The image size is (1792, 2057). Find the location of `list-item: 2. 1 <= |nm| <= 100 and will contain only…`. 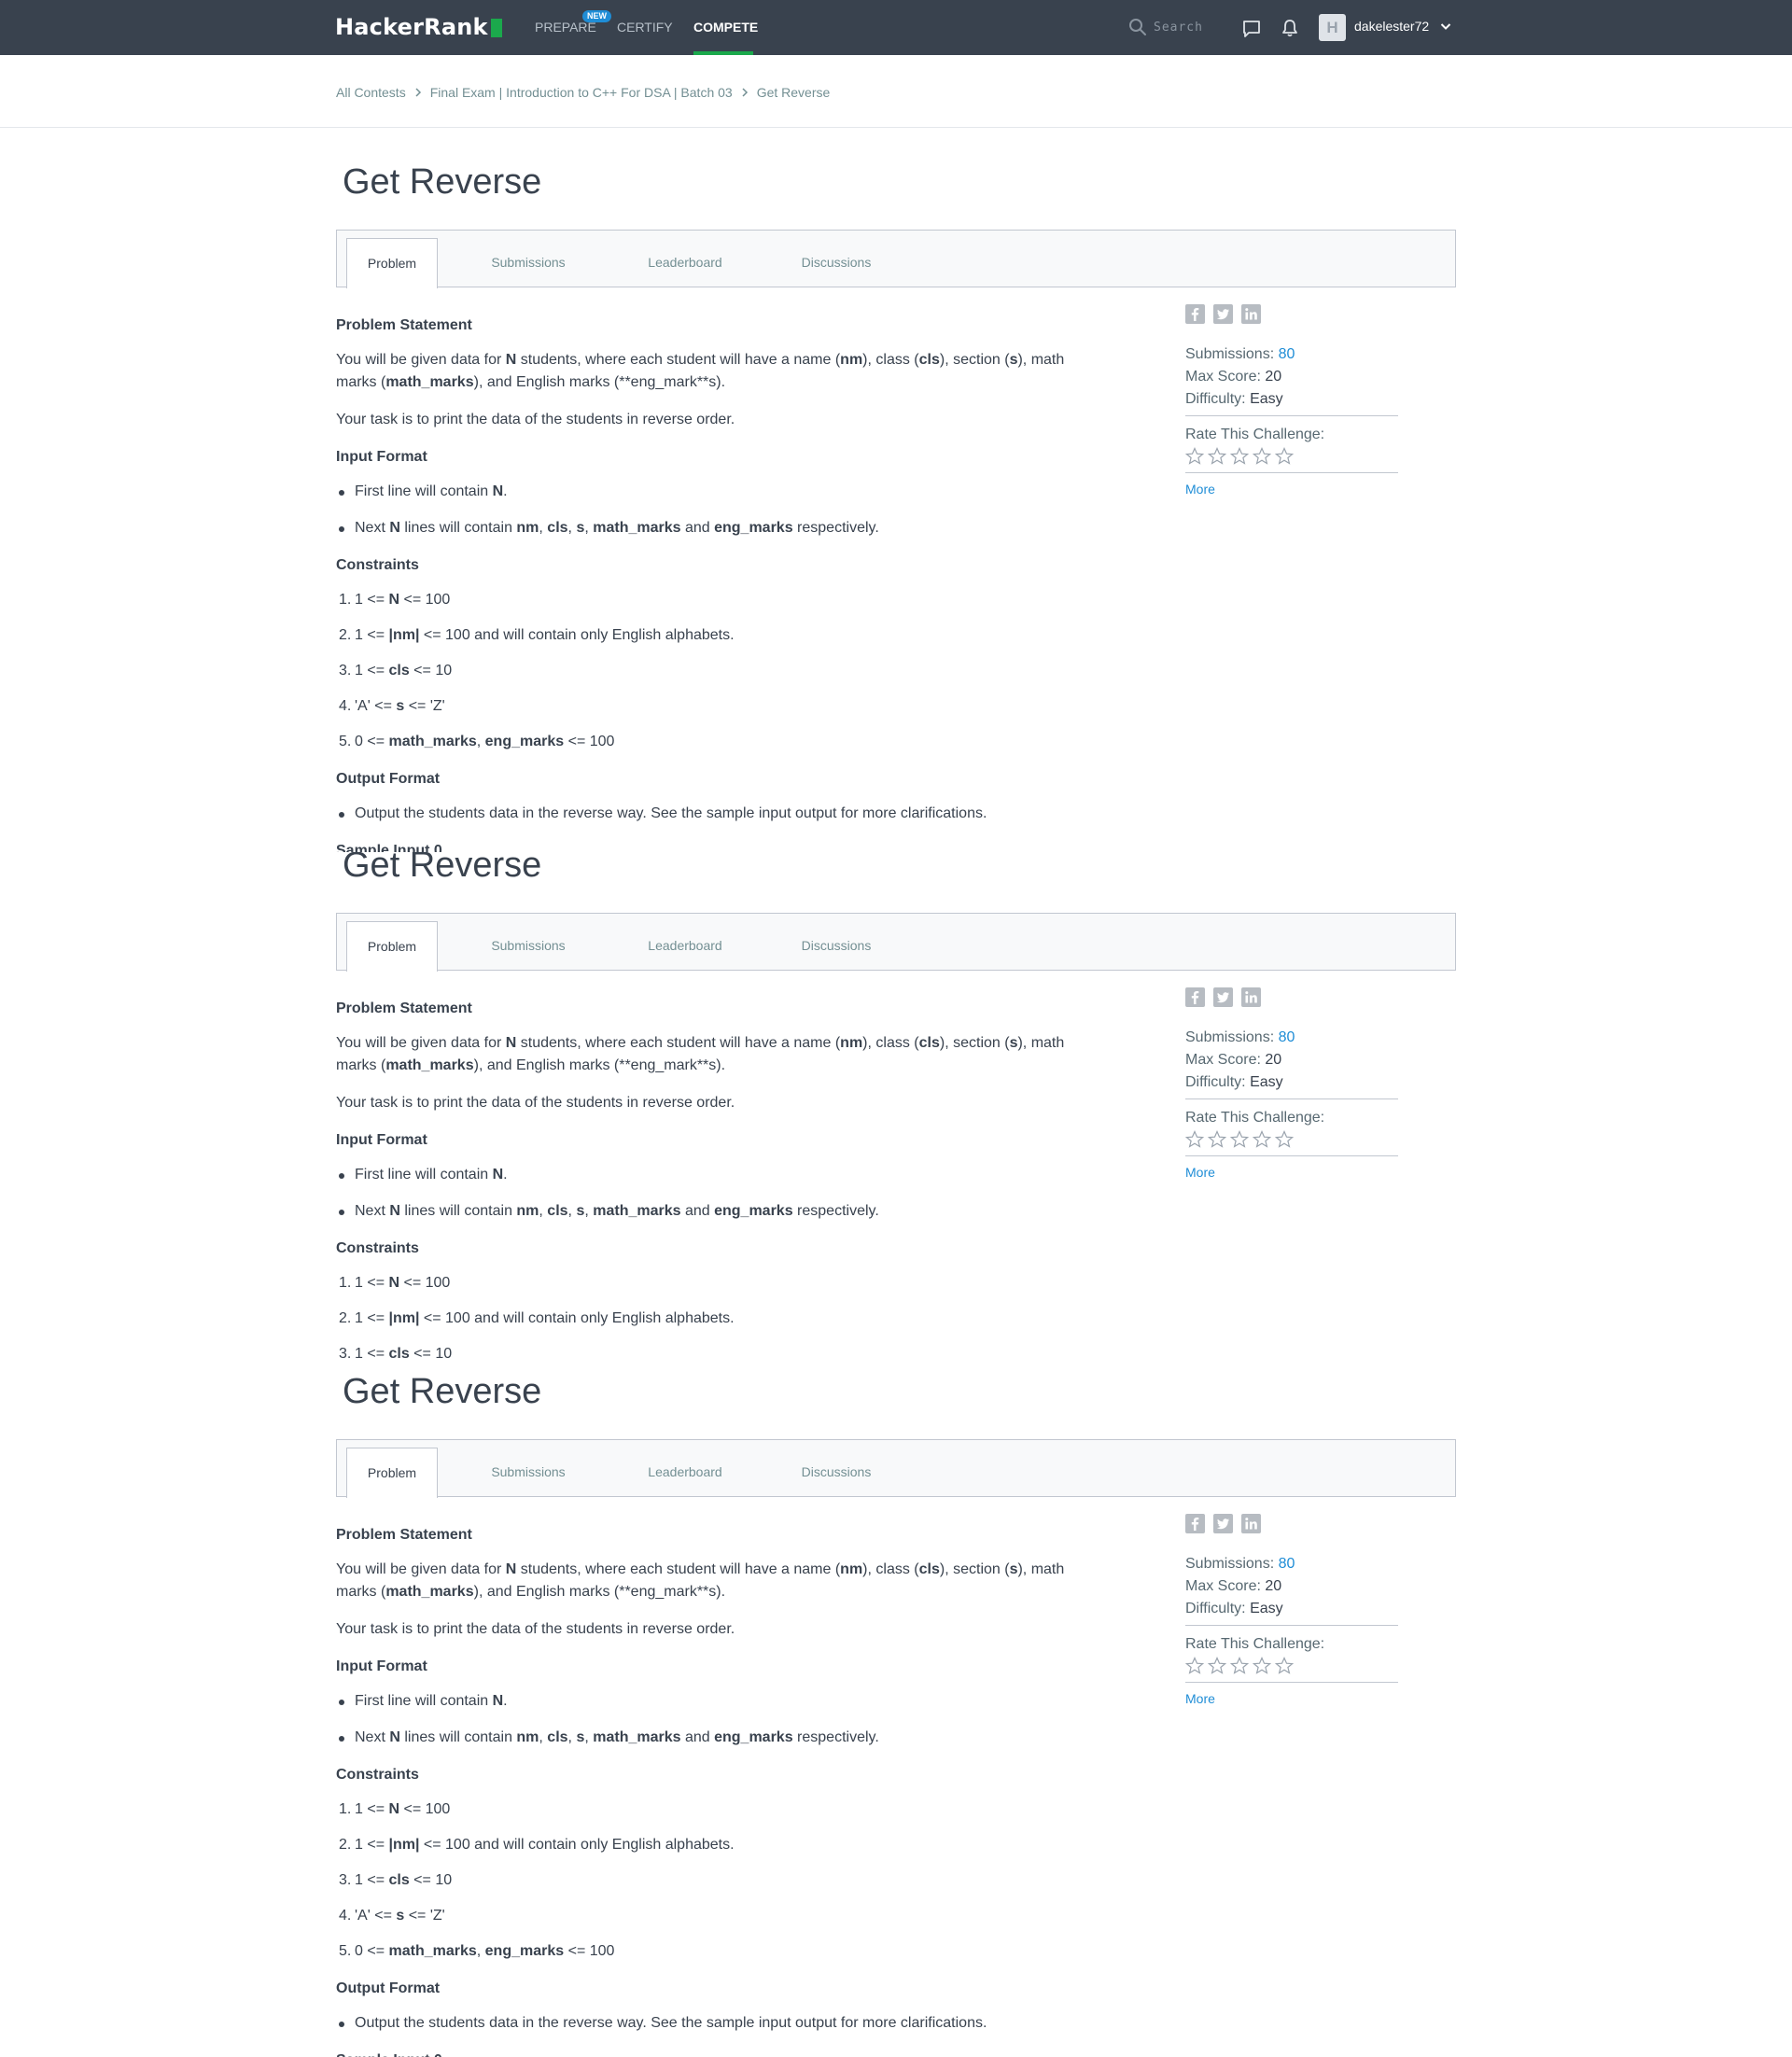

list-item: 2. 1 <= |nm| <= 100 and will contain only… is located at coordinates (537, 1845).